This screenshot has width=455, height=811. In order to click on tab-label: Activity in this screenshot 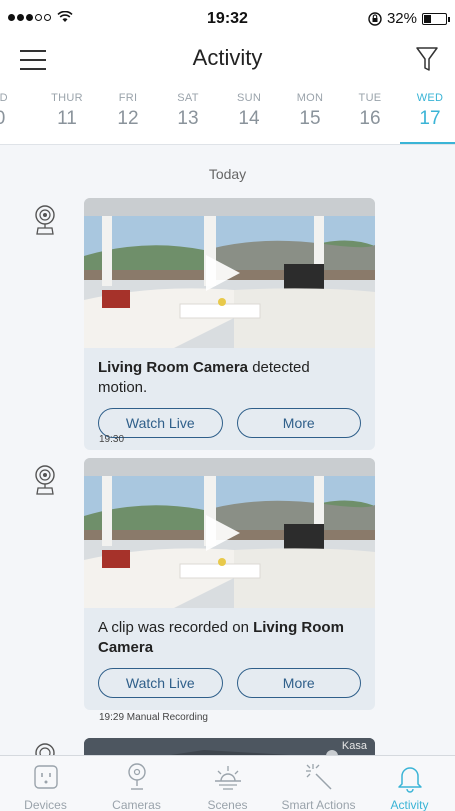, I will do `click(409, 804)`.